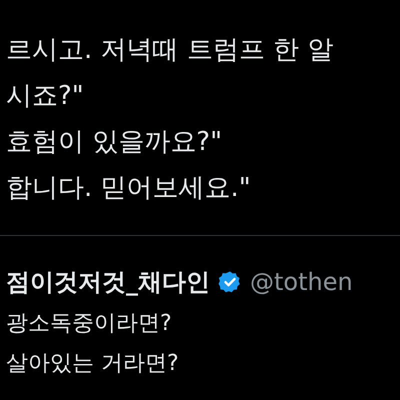 The image size is (400, 400). I want to click on tweet-text-line: 효험이 있을까요?", so click(115, 142).